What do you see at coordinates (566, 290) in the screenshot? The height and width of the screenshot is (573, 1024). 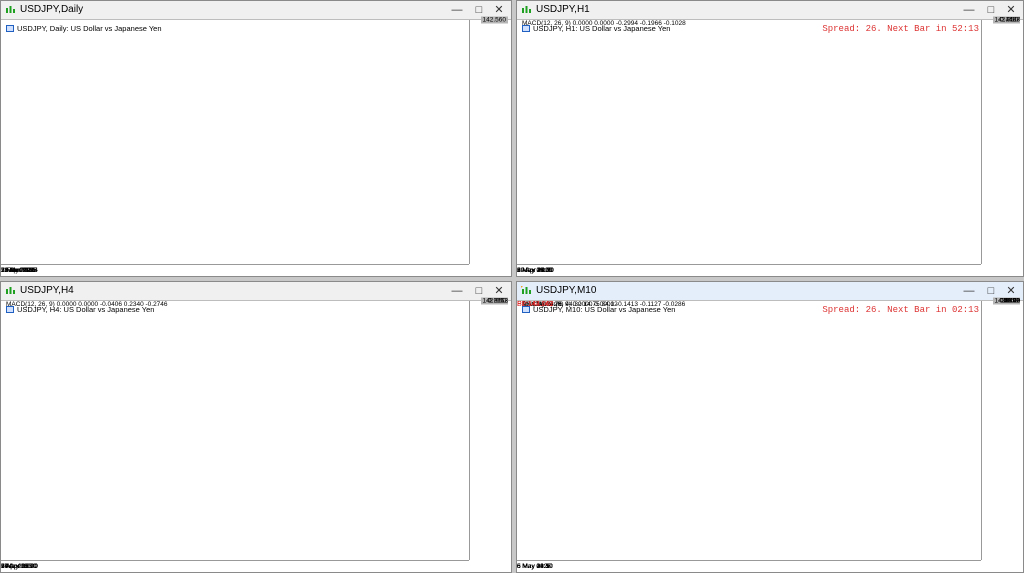 I see `window-title: USDJPY,M10` at bounding box center [566, 290].